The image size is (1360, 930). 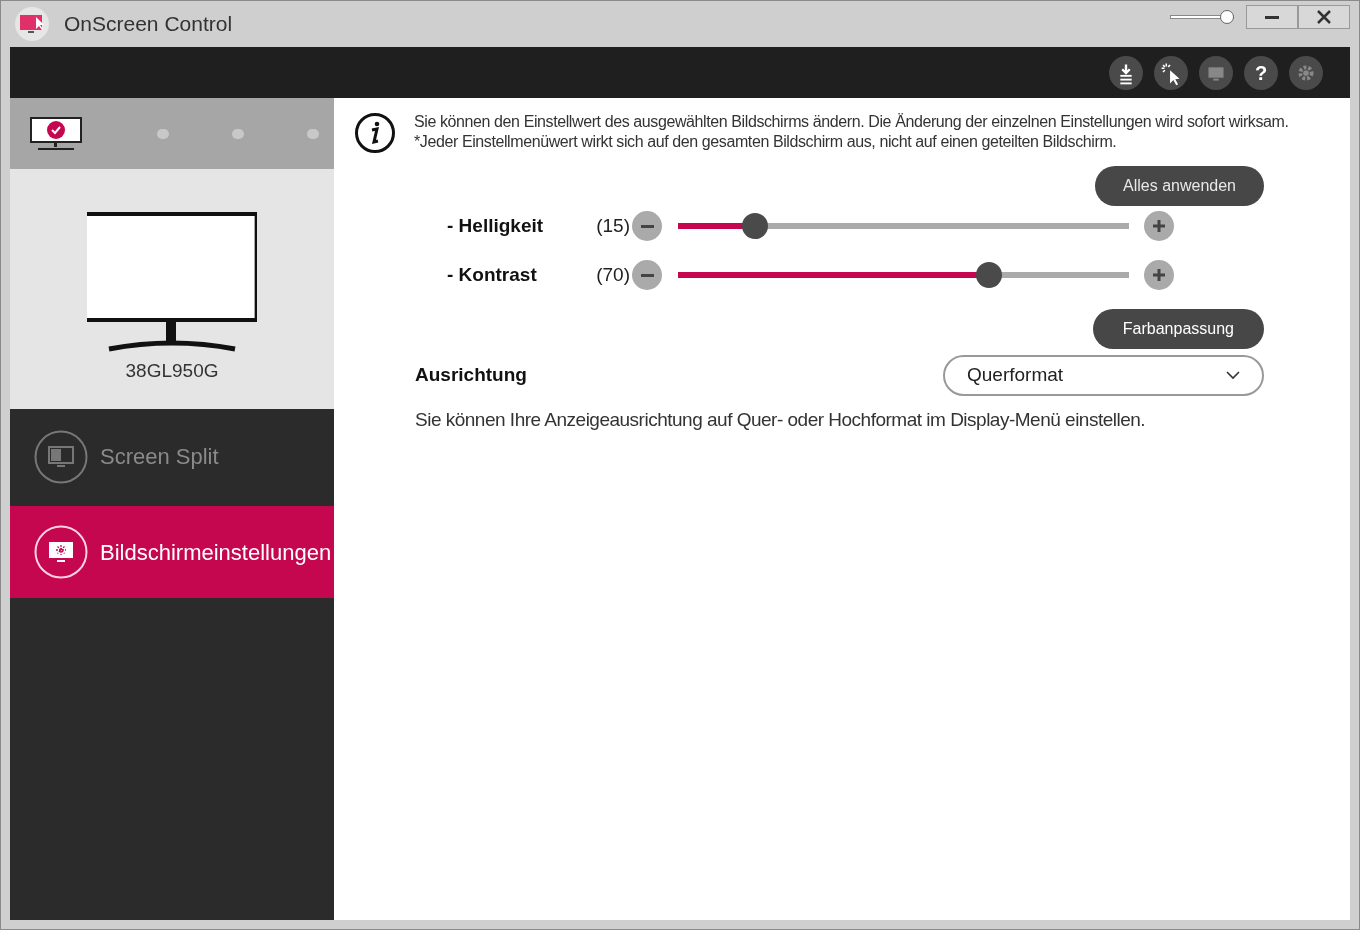 What do you see at coordinates (172, 552) in the screenshot?
I see `sidebar-item: Bildschirmeinstellungen` at bounding box center [172, 552].